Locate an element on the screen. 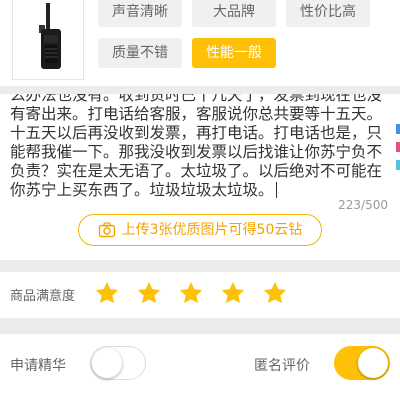 This screenshot has height=400, width=400. upload-photos-button: 上传3张优质图片可得50云钻 is located at coordinates (200, 230).